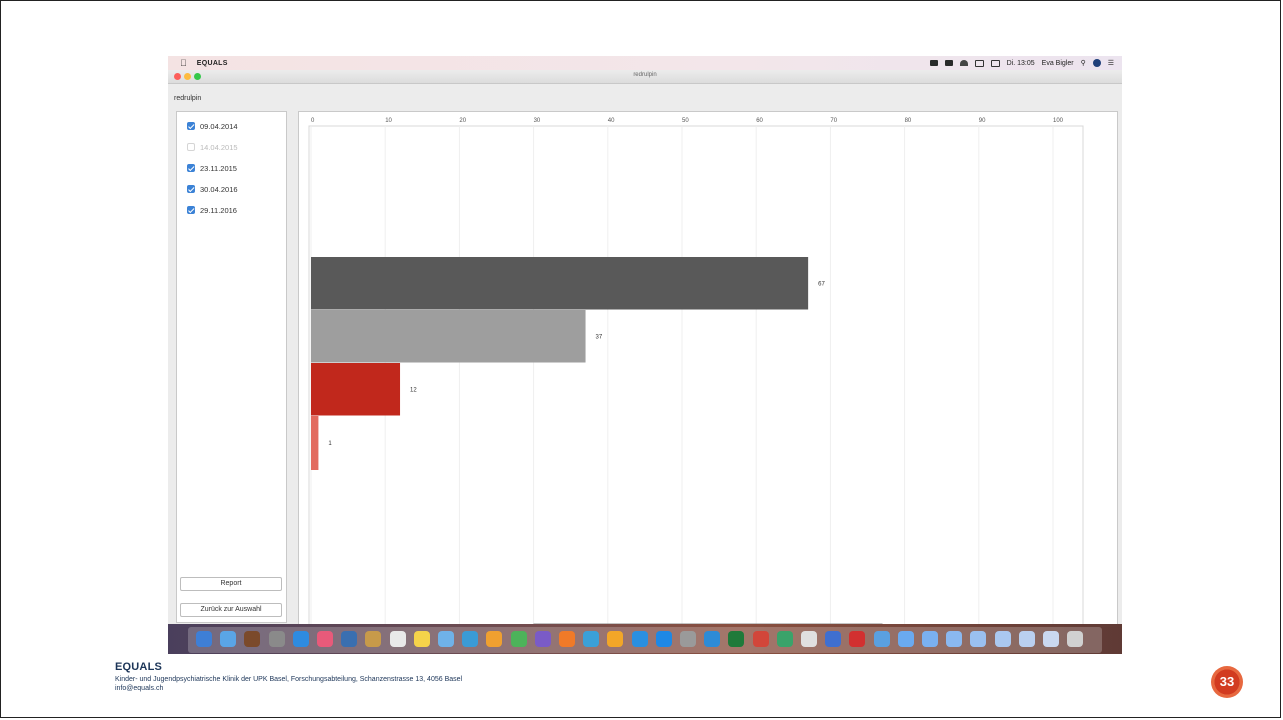  What do you see at coordinates (645, 63) in the screenshot?
I see `menu-bar:  EQUALS Di. 13:05 Eva Bigler ⚲ ☰` at bounding box center [645, 63].